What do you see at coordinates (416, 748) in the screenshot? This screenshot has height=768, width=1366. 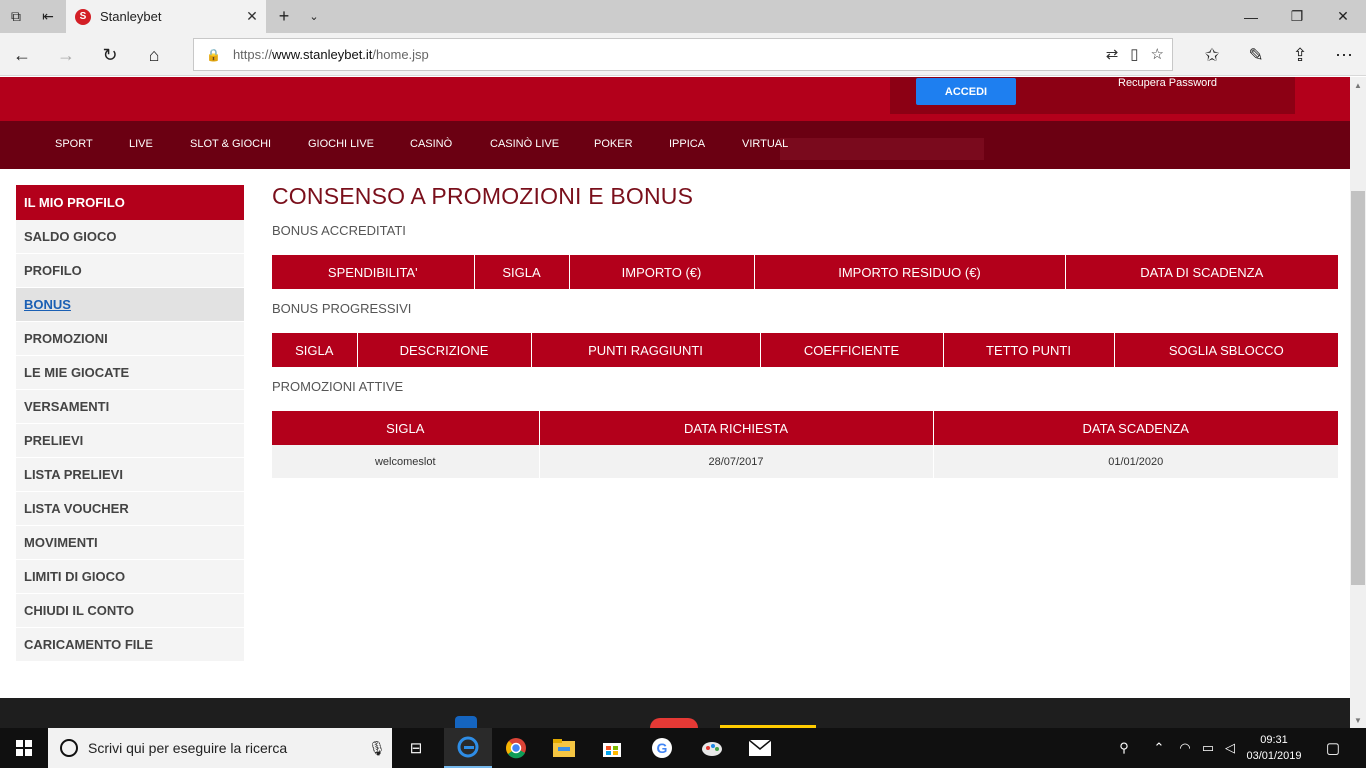 I see `task-view-icon: ⊟` at bounding box center [416, 748].